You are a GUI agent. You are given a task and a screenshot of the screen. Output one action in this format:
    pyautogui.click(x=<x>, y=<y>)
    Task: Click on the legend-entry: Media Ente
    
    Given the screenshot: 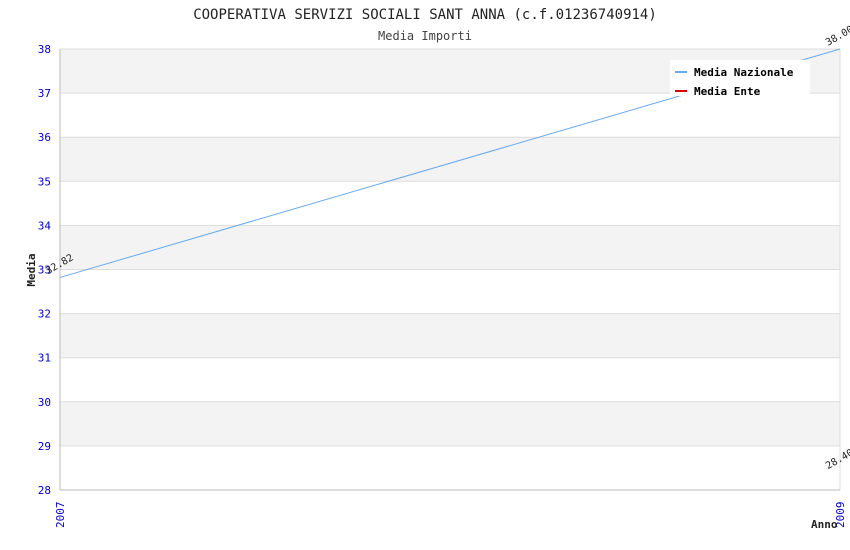 What is the action you would take?
    pyautogui.click(x=727, y=91)
    